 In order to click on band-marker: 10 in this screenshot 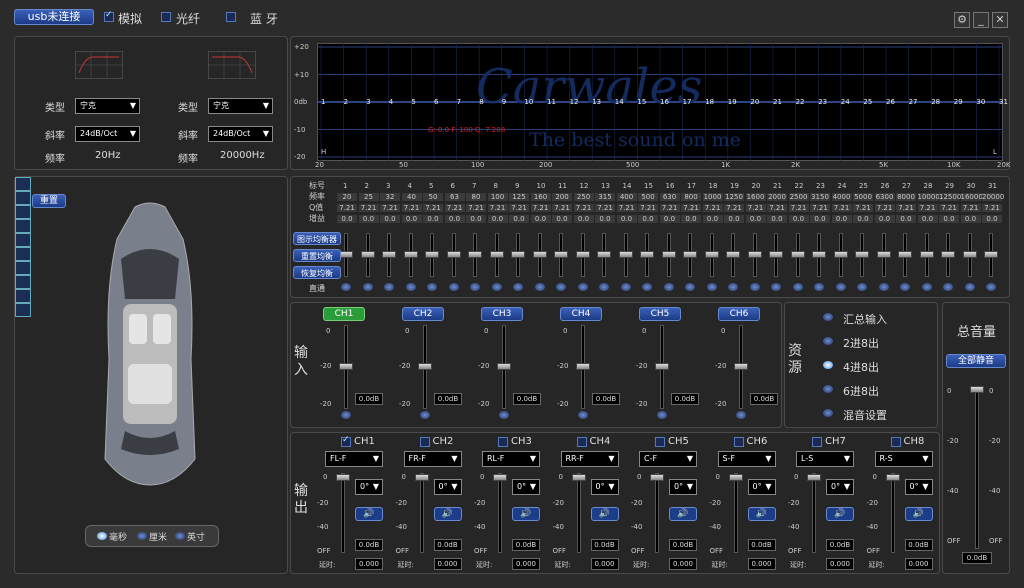, I will do `click(528, 102)`.